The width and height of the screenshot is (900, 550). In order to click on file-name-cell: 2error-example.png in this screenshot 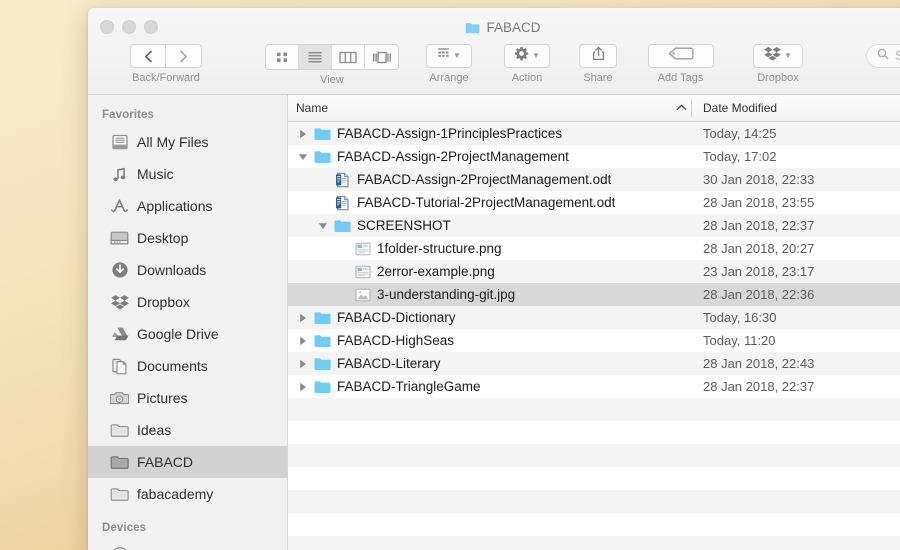, I will do `click(489, 271)`.